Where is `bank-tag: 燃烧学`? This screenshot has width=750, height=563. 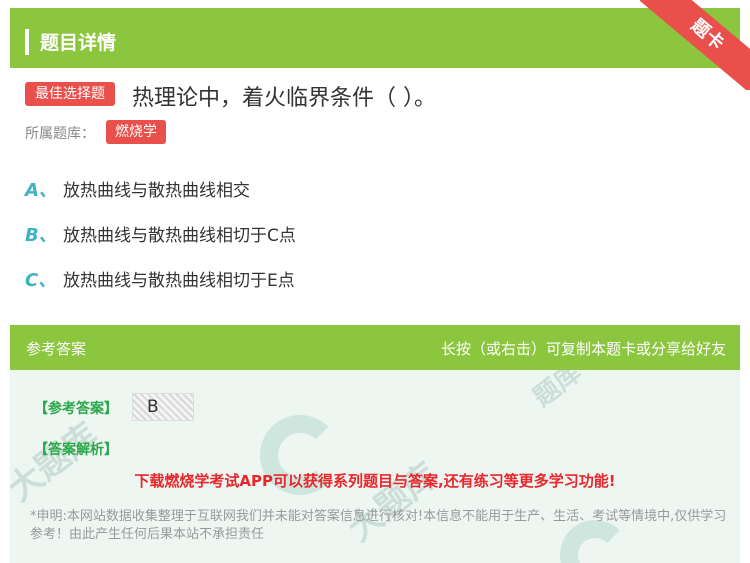 bank-tag: 燃烧学 is located at coordinates (136, 132).